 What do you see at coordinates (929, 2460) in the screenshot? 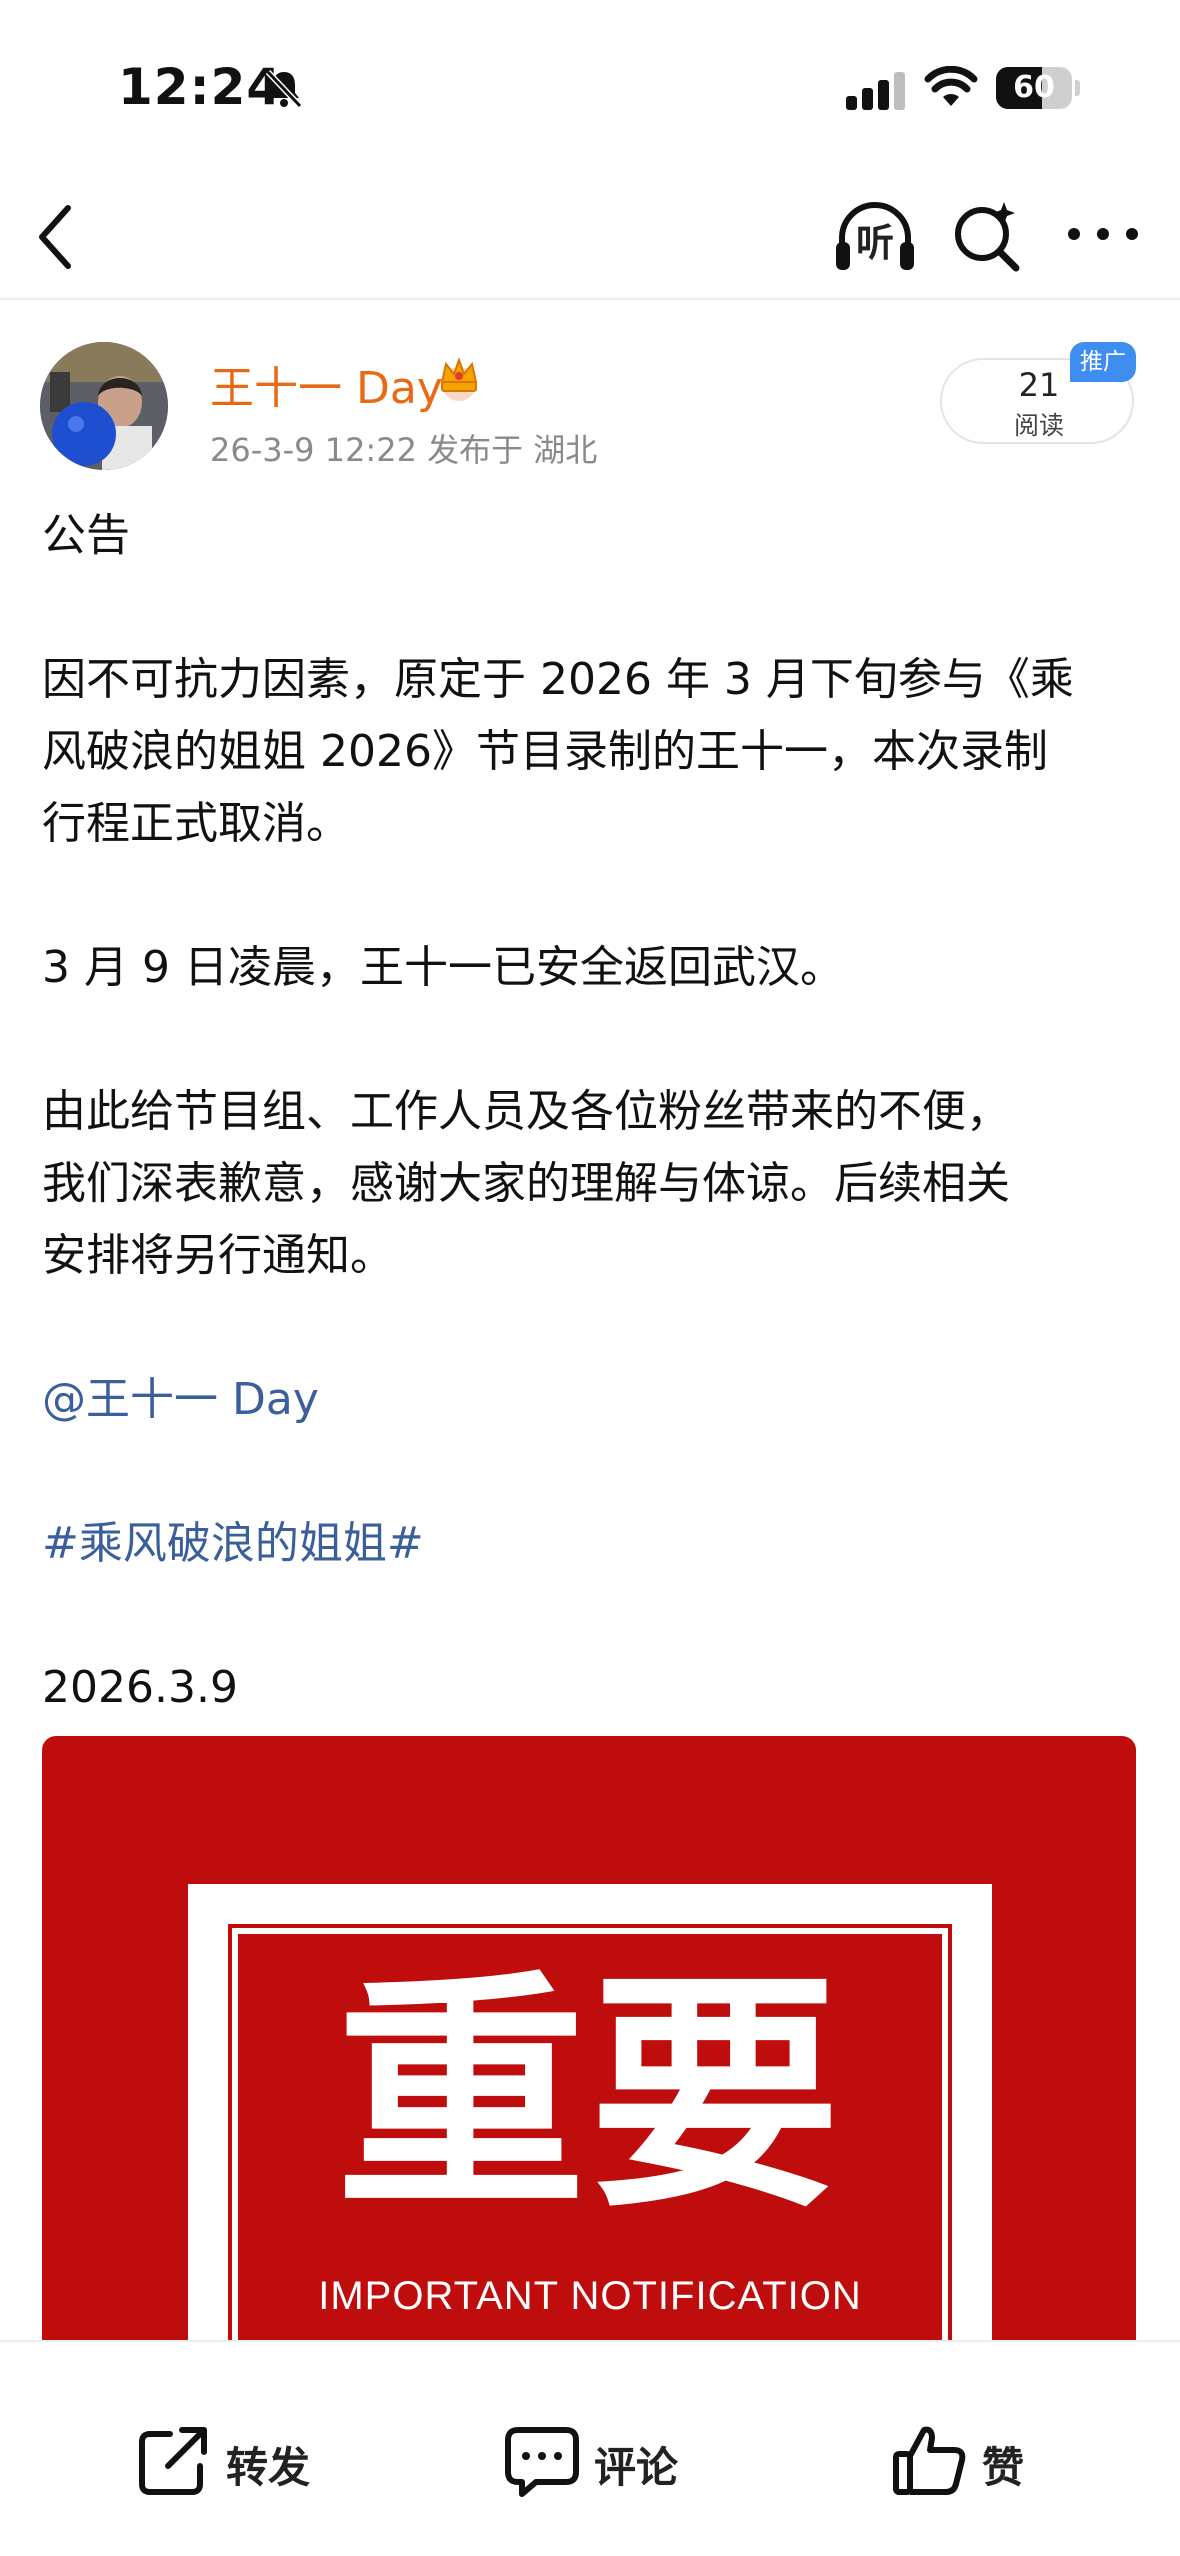
I see `thumbs-up-icon` at bounding box center [929, 2460].